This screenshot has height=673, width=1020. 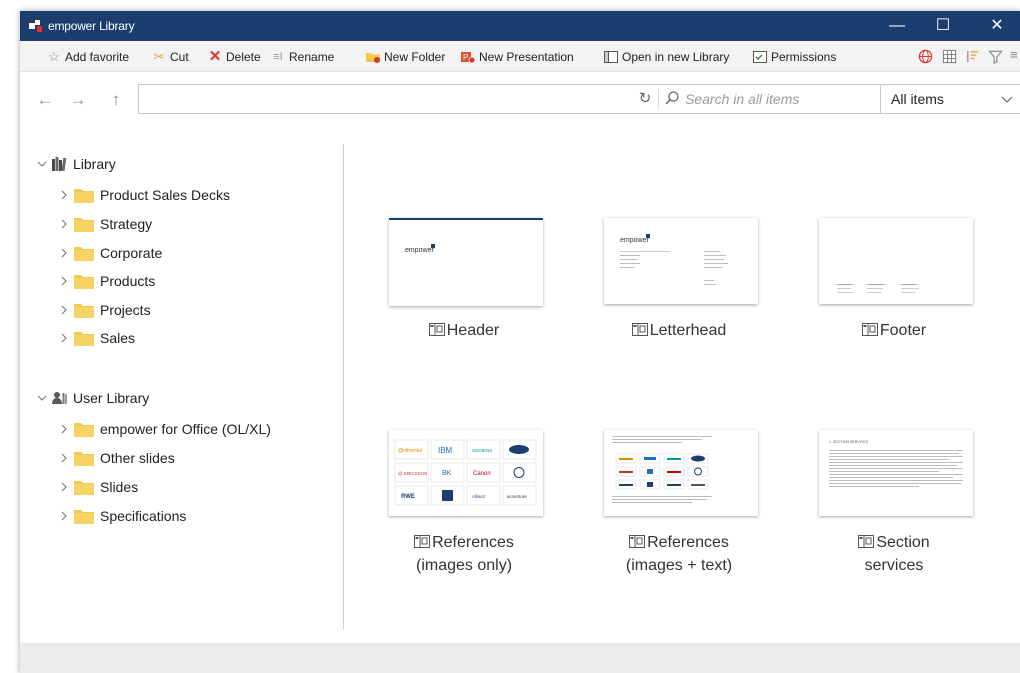 I want to click on new-presentation-label: New Presentation, so click(x=526, y=57).